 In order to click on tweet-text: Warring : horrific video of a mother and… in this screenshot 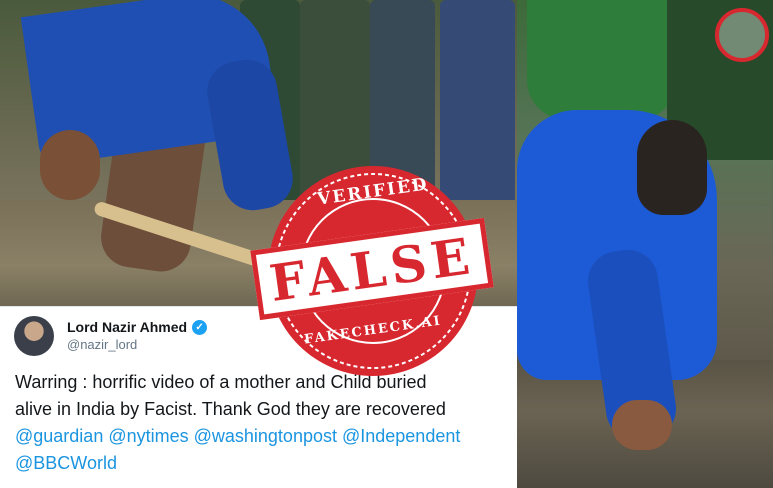, I will do `click(265, 423)`.